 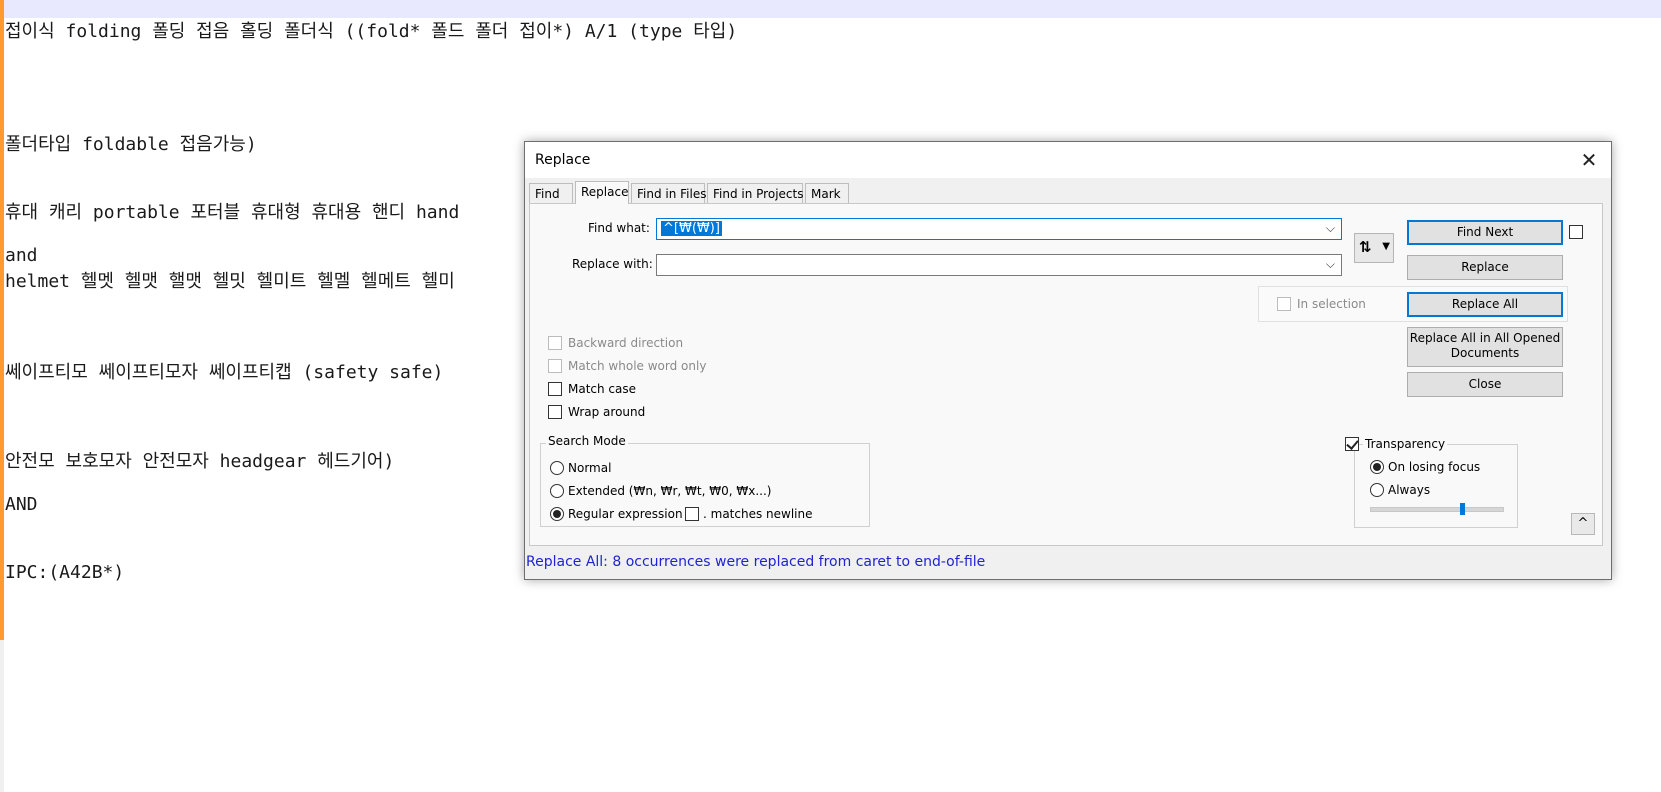 I want to click on tab-find-in-files: Find in Files, so click(x=669, y=193).